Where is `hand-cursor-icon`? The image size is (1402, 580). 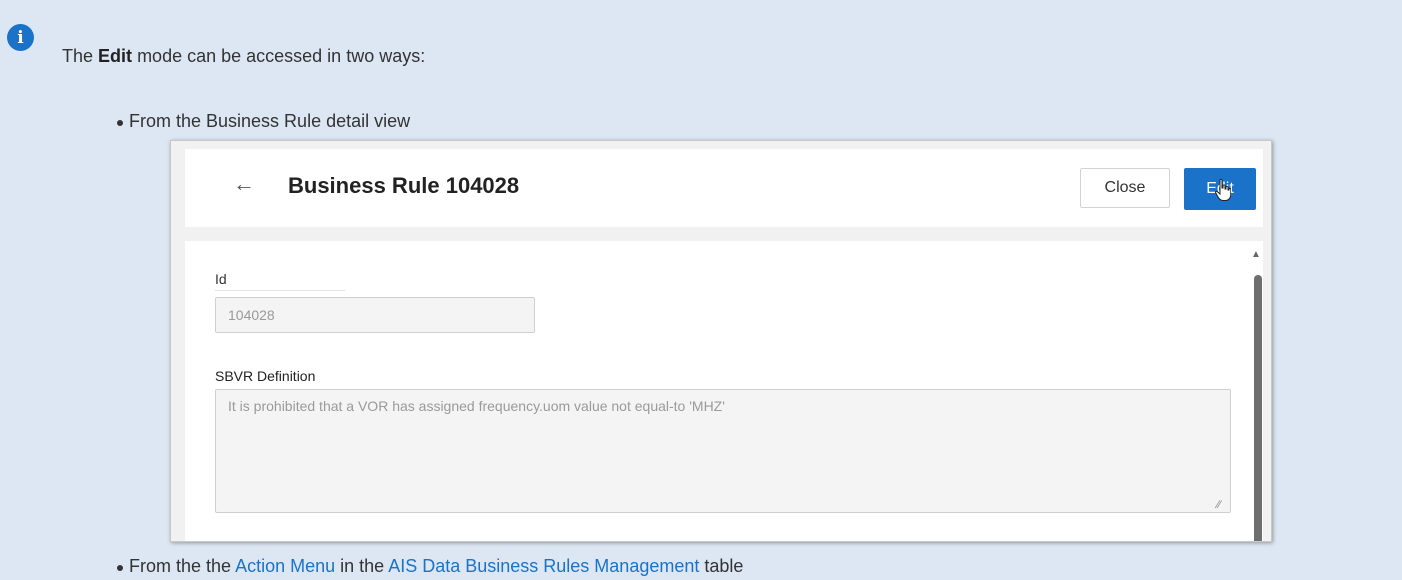
hand-cursor-icon is located at coordinates (1223, 190).